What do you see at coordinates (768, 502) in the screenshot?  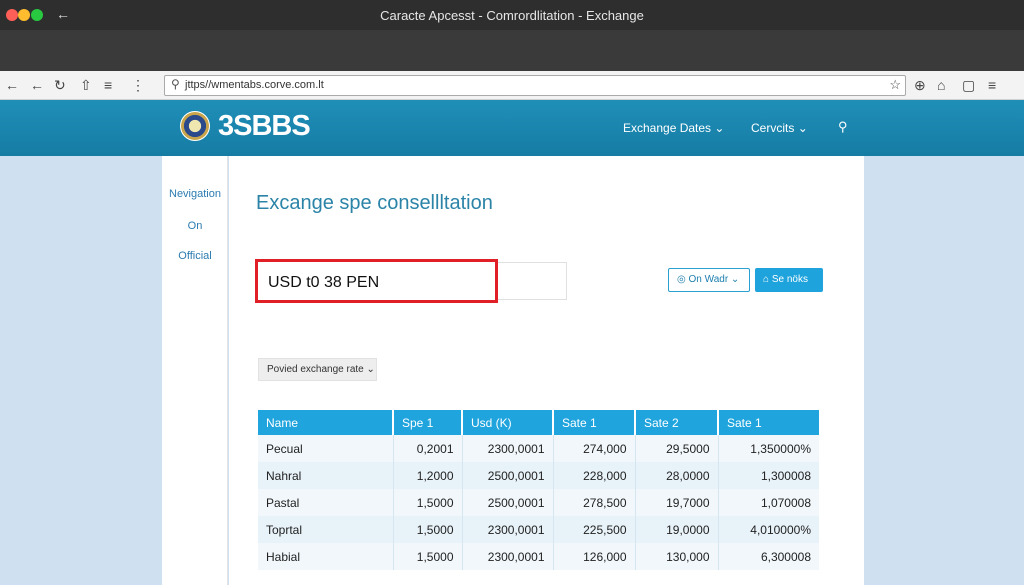 I see `table-cell: 1,070008` at bounding box center [768, 502].